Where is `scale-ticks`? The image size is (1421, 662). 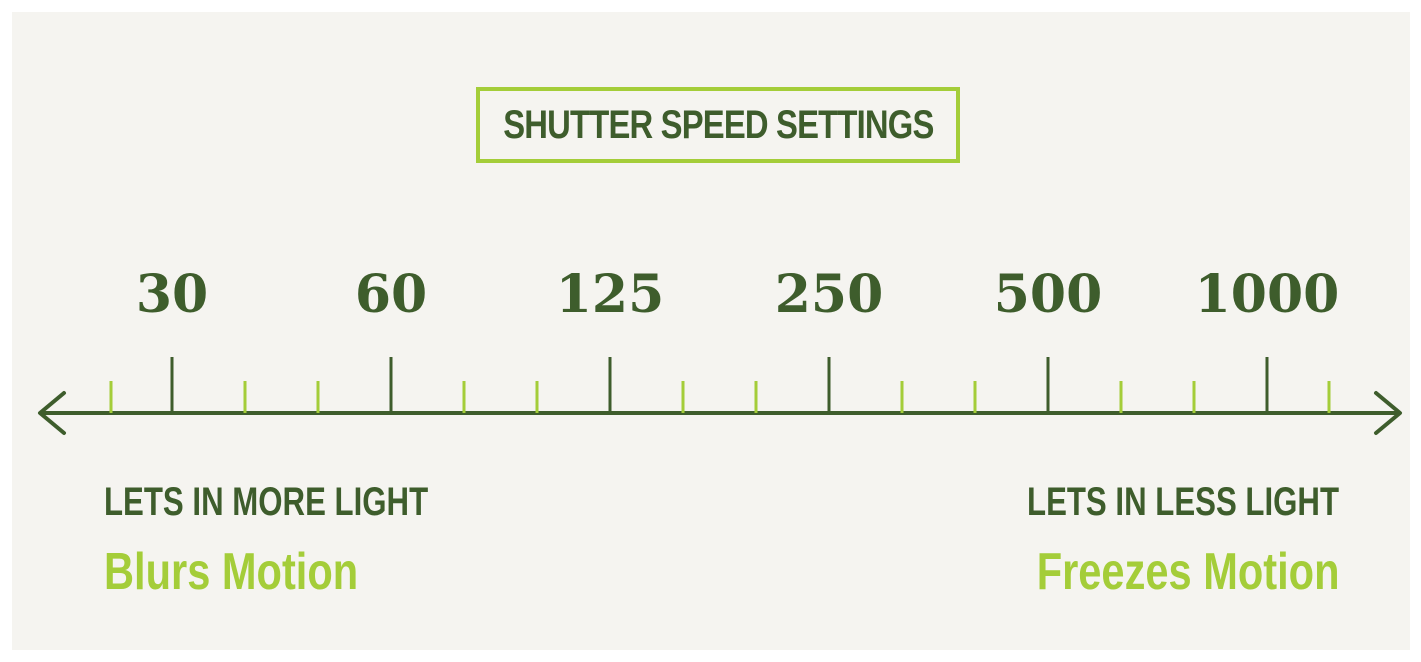 scale-ticks is located at coordinates (720, 385).